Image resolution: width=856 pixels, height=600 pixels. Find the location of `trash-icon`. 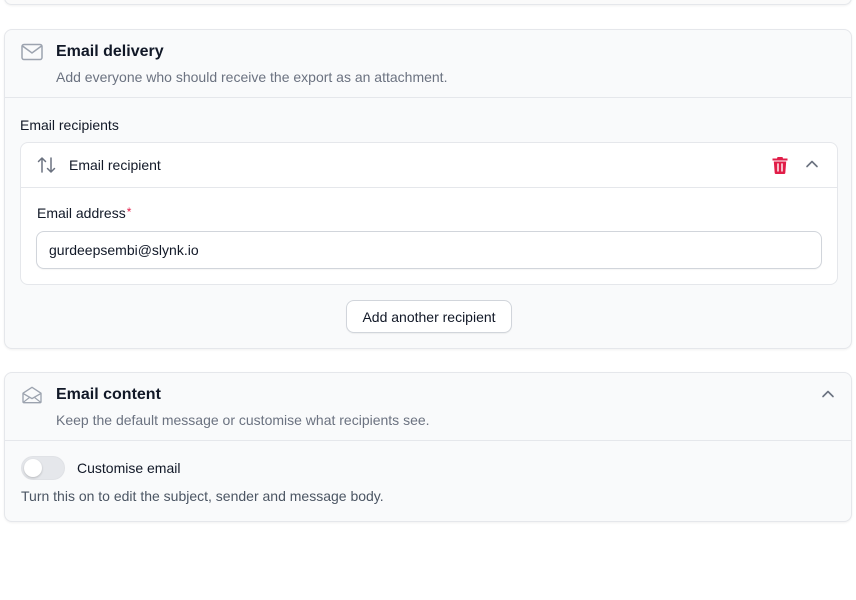

trash-icon is located at coordinates (780, 165).